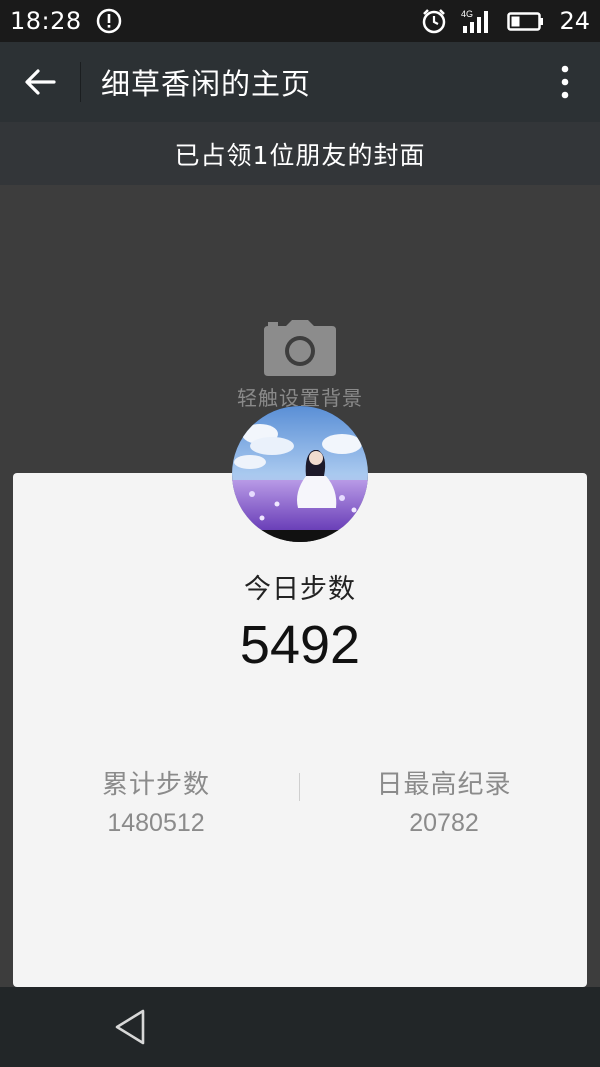 The height and width of the screenshot is (1067, 600). What do you see at coordinates (300, 153) in the screenshot?
I see `cover-banner: 已占领1位朋友的封面` at bounding box center [300, 153].